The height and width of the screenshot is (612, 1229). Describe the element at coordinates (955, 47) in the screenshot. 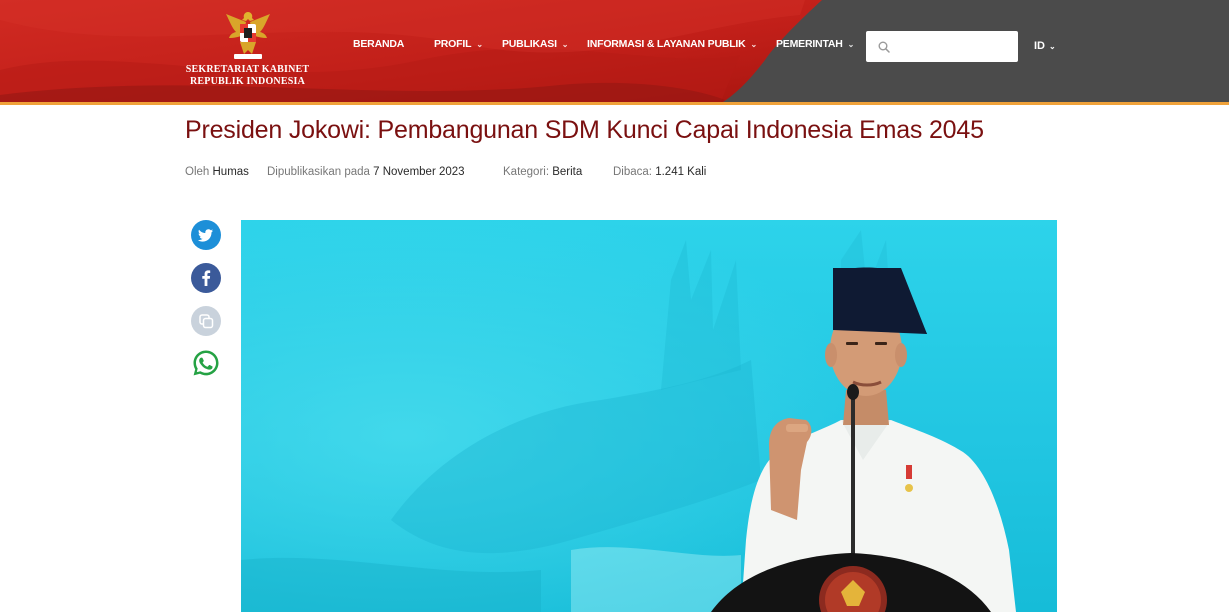

I see `search-input` at that location.